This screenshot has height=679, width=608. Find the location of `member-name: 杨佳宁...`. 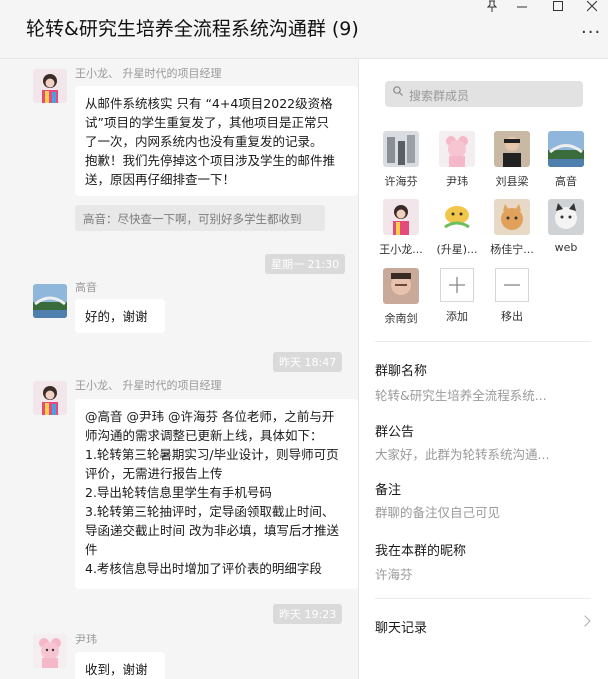

member-name: 杨佳宁... is located at coordinates (512, 249).